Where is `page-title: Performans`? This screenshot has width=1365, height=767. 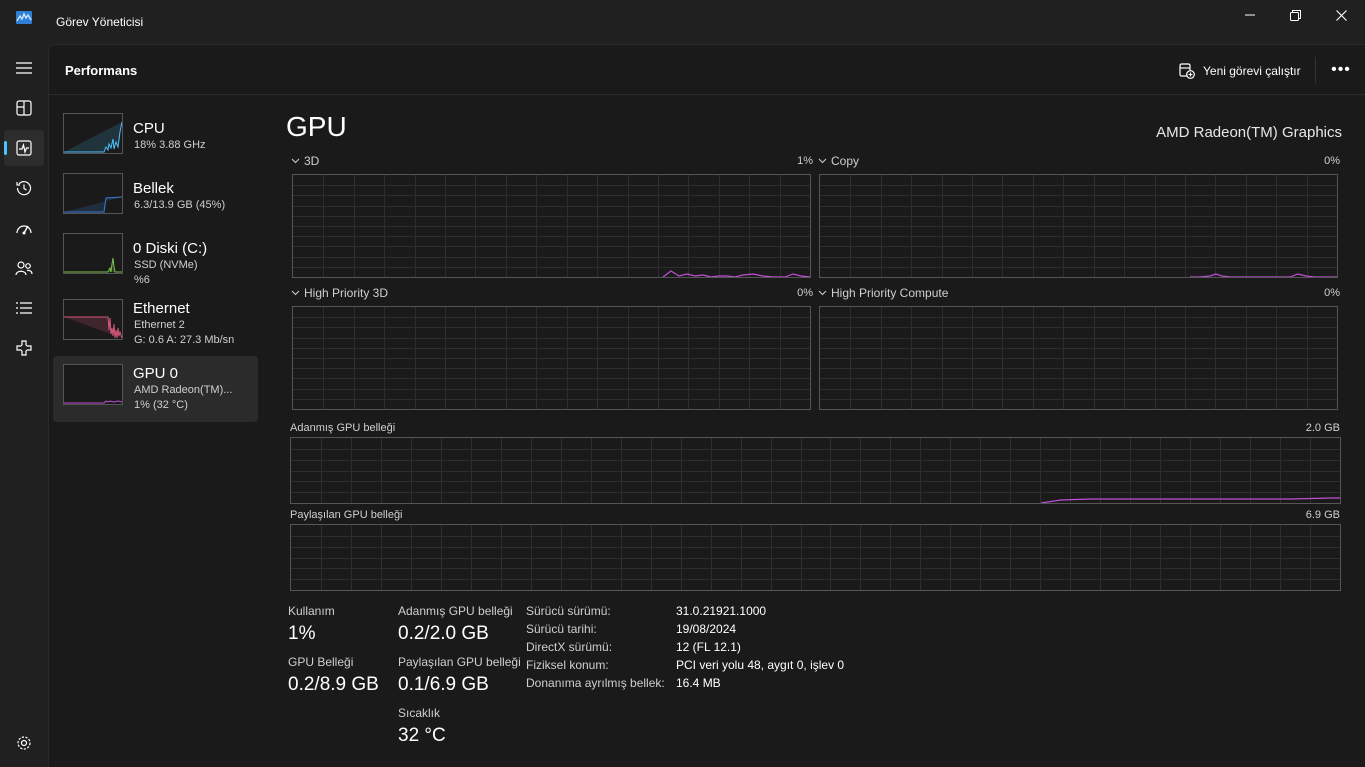 page-title: Performans is located at coordinates (101, 70).